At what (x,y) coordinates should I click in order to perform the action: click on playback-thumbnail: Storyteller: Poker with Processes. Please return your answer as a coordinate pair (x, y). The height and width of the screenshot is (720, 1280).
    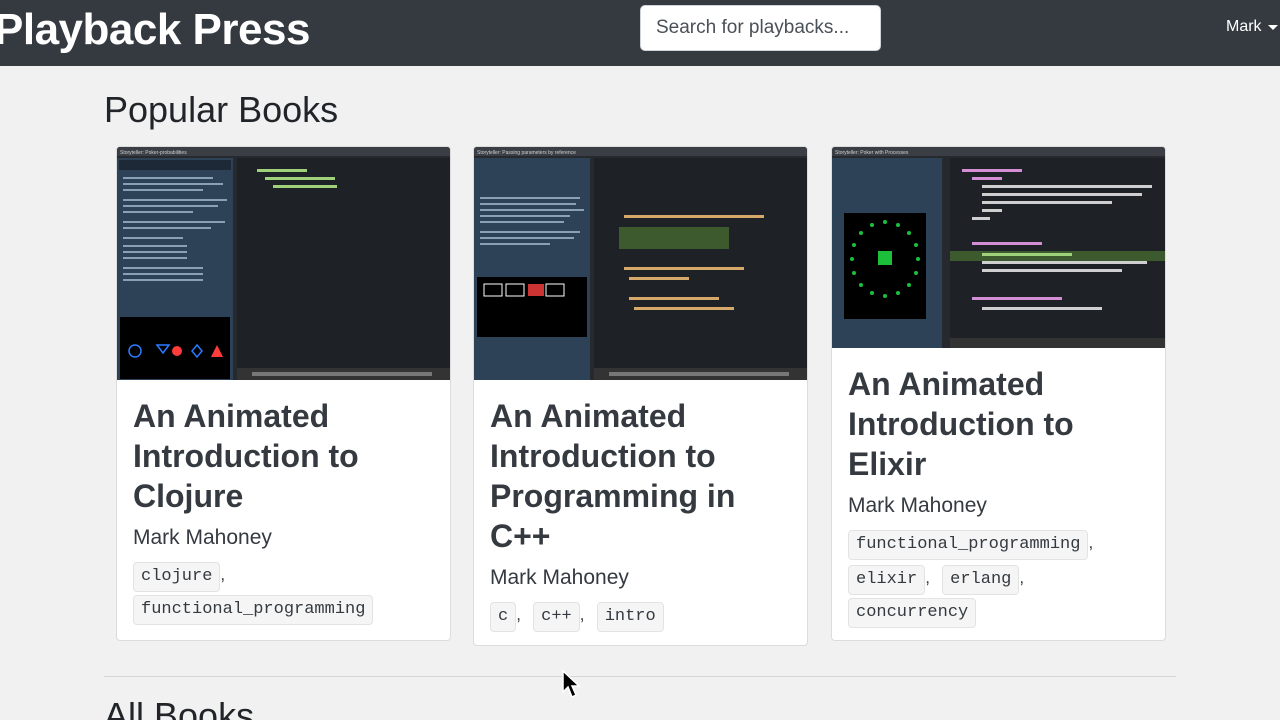
    Looking at the image, I should click on (998, 247).